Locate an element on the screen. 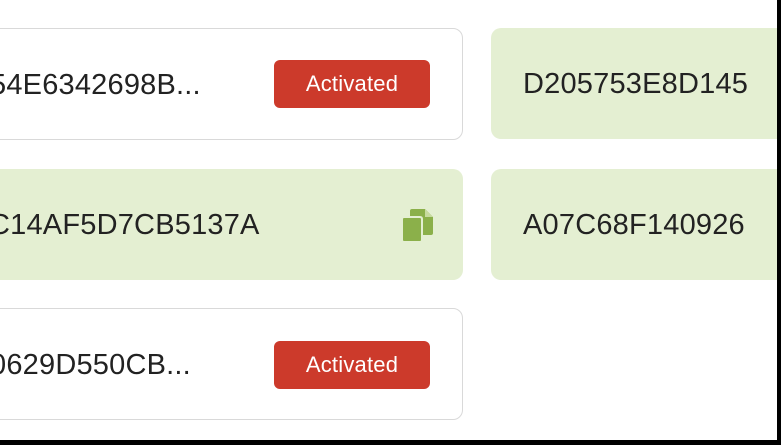 Image resolution: width=781 pixels, height=445 pixels. license-card-available: A07C68F140926 is located at coordinates (634, 224).